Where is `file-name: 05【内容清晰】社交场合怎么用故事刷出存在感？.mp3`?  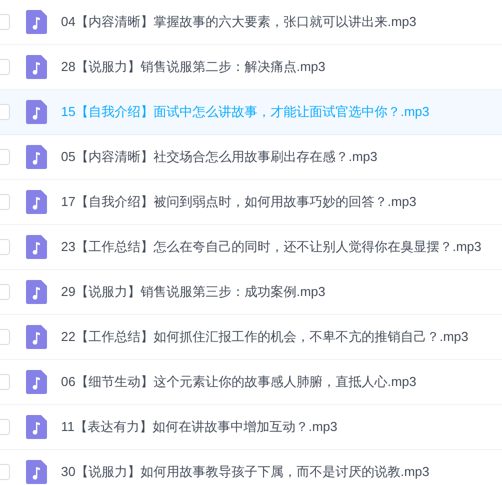 file-name: 05【内容清晰】社交场合怎么用故事刷出存在感？.mp3 is located at coordinates (219, 157).